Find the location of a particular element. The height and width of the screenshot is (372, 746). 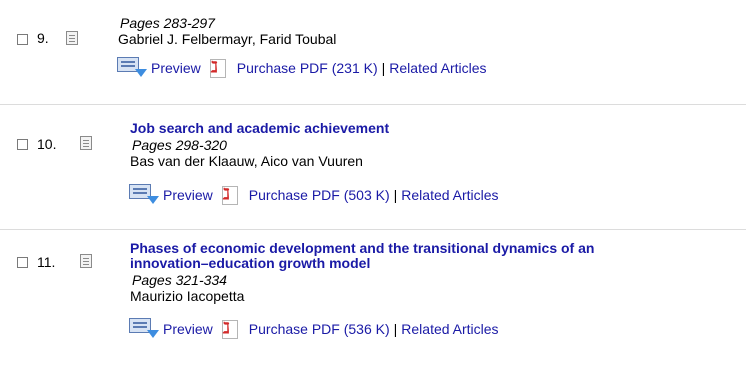

item-authors: Maurizio Iacopetta is located at coordinates (187, 296).